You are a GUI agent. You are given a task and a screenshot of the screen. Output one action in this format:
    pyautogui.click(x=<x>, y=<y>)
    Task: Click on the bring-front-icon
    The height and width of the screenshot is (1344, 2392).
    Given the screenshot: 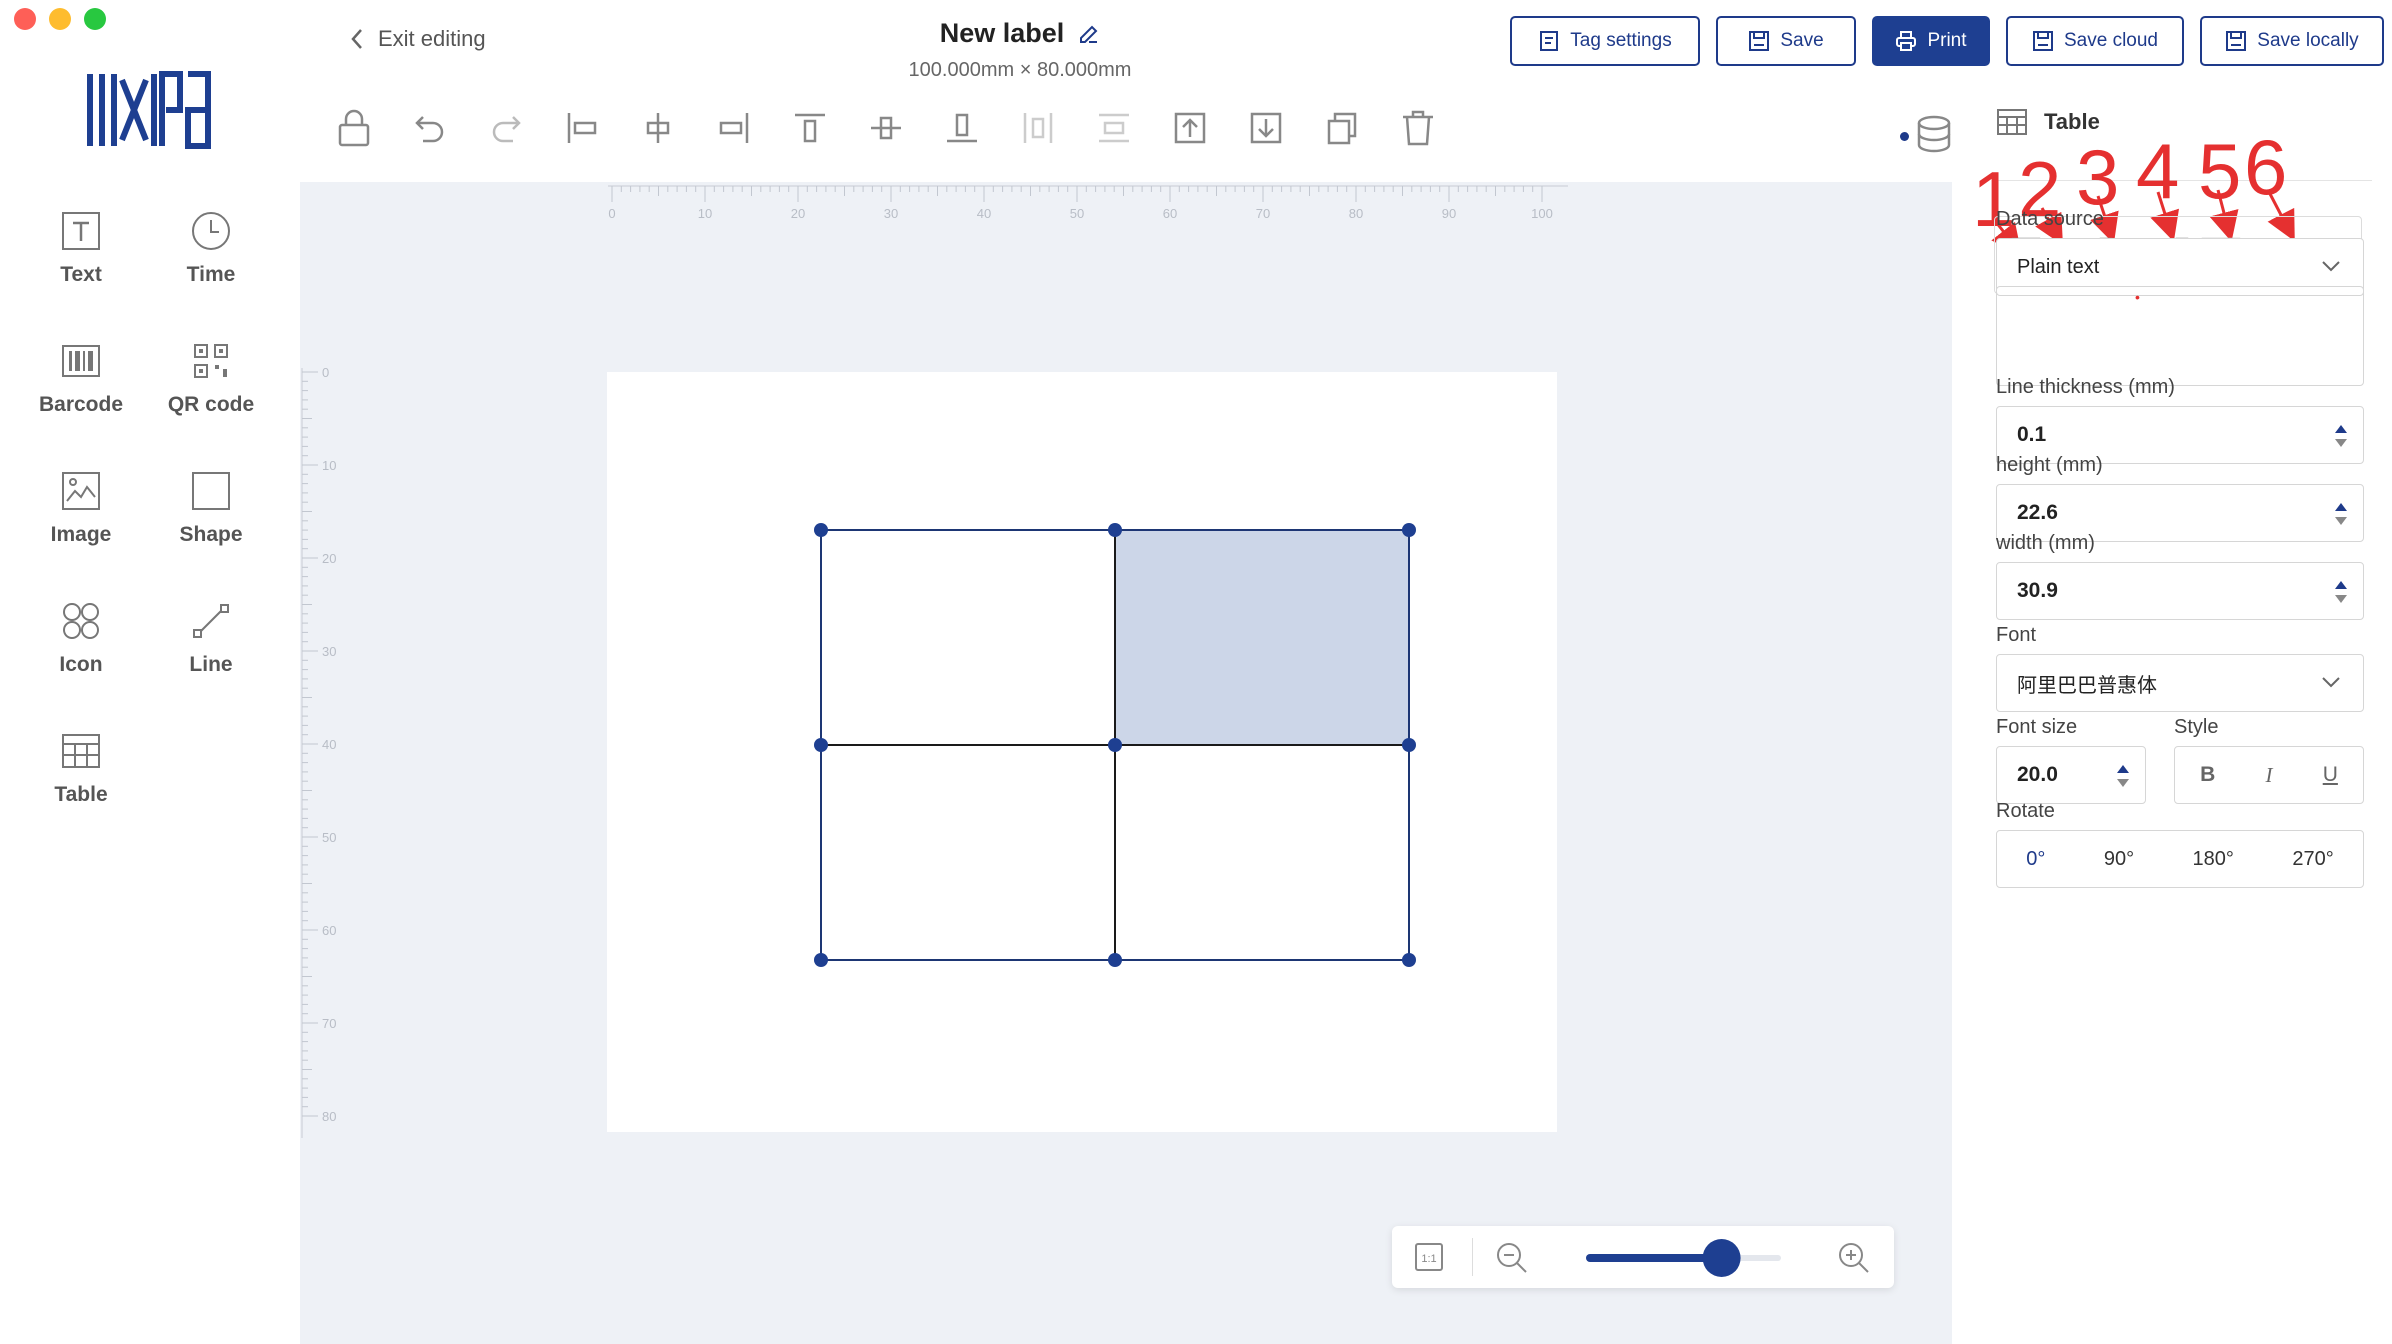 What is the action you would take?
    pyautogui.click(x=1190, y=128)
    